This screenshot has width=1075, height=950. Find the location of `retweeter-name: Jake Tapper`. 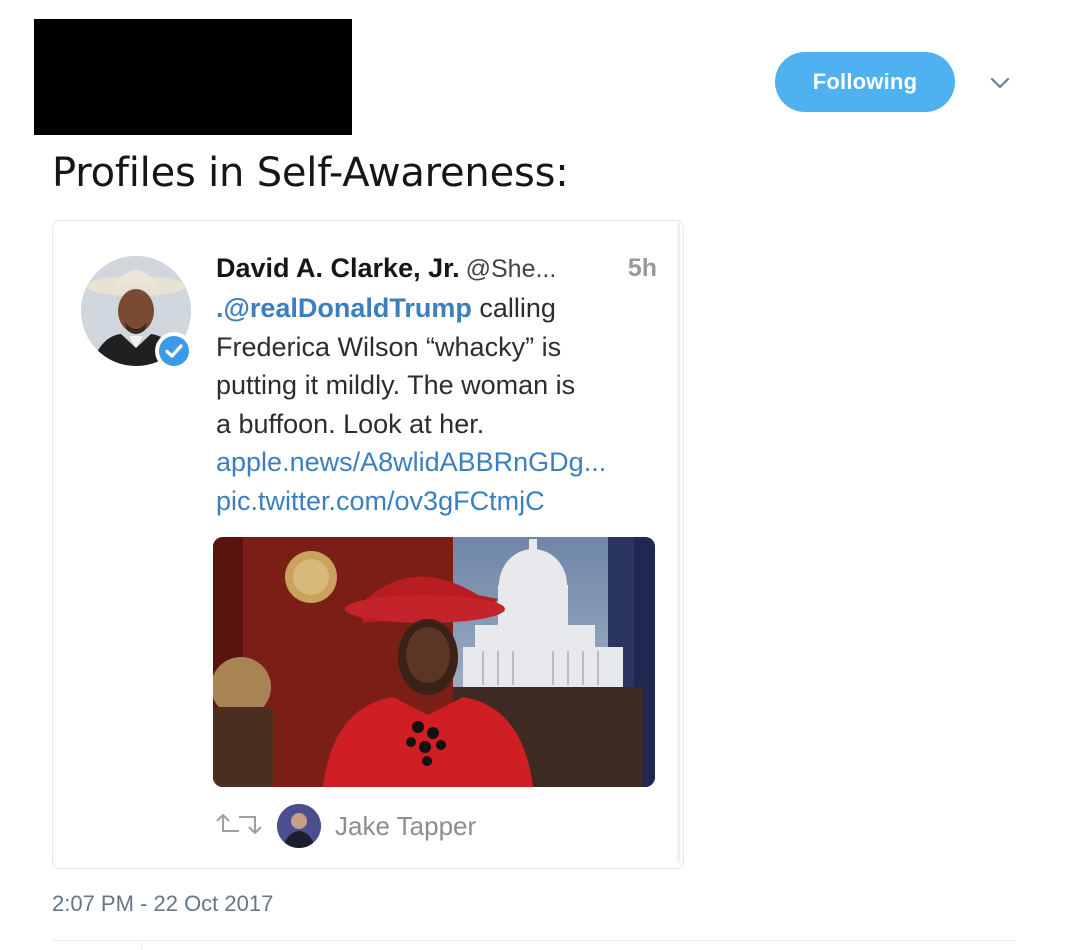

retweeter-name: Jake Tapper is located at coordinates (406, 825).